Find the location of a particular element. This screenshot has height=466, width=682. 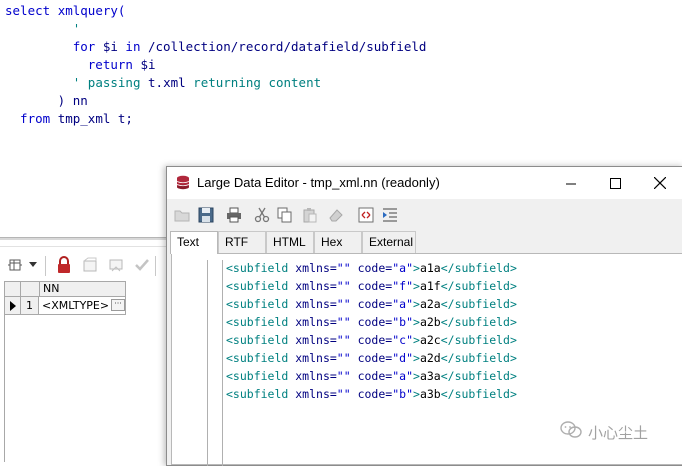

grid-corner is located at coordinates (13, 289).